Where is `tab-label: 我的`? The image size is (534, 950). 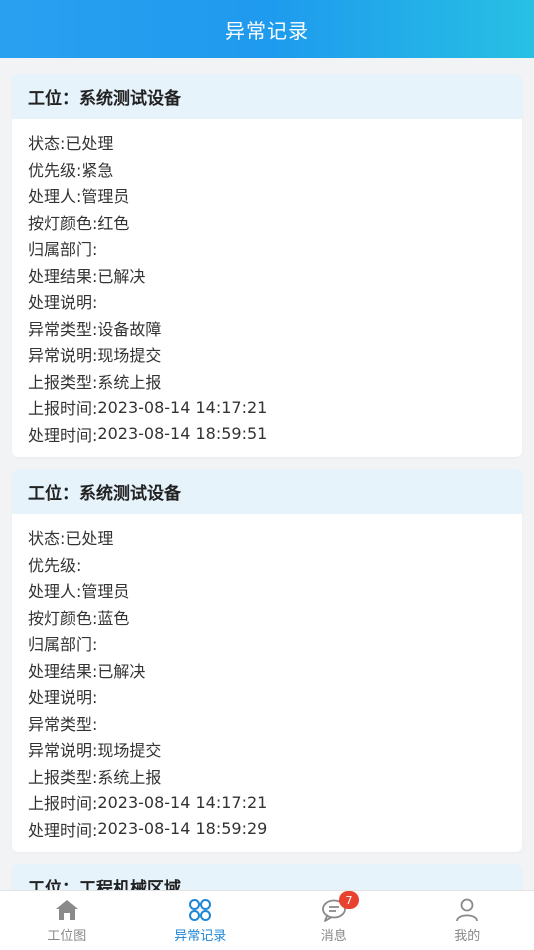 tab-label: 我的 is located at coordinates (467, 936).